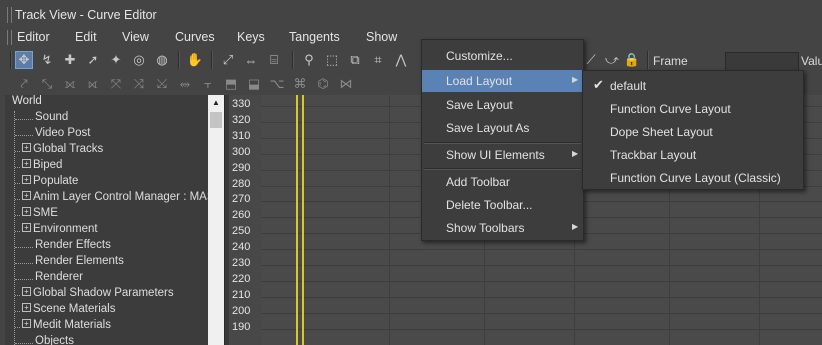 The height and width of the screenshot is (345, 822). What do you see at coordinates (116, 84) in the screenshot?
I see `tangent-custom-icon: ⤧` at bounding box center [116, 84].